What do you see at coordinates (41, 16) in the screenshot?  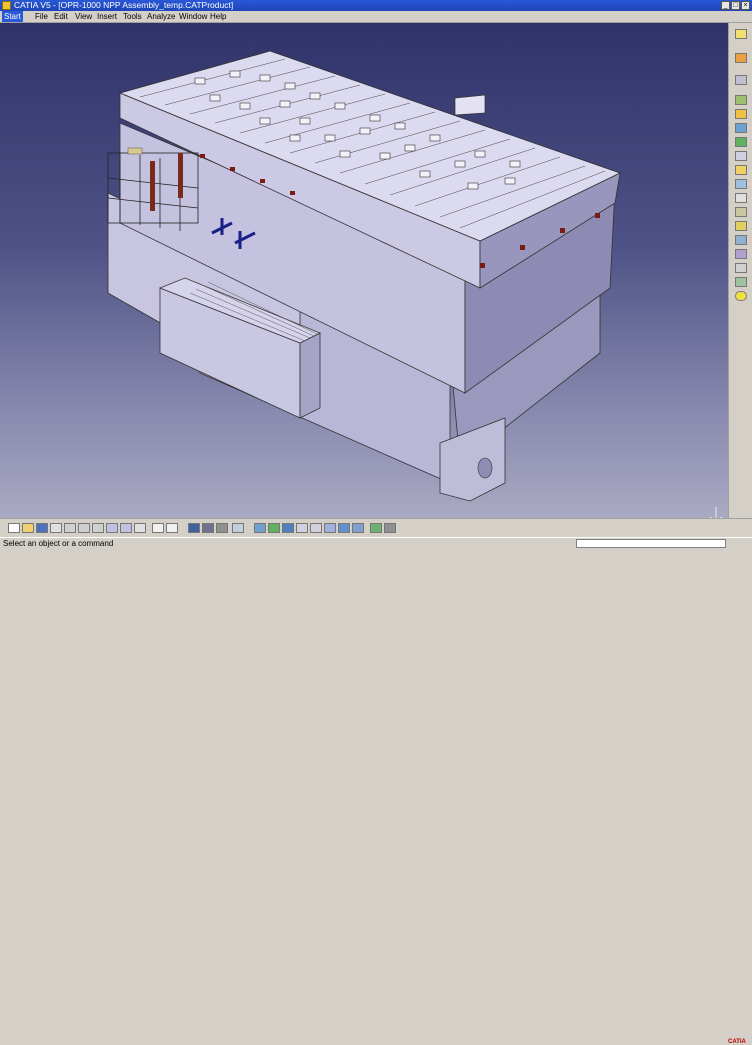 I see `menu-file: File` at bounding box center [41, 16].